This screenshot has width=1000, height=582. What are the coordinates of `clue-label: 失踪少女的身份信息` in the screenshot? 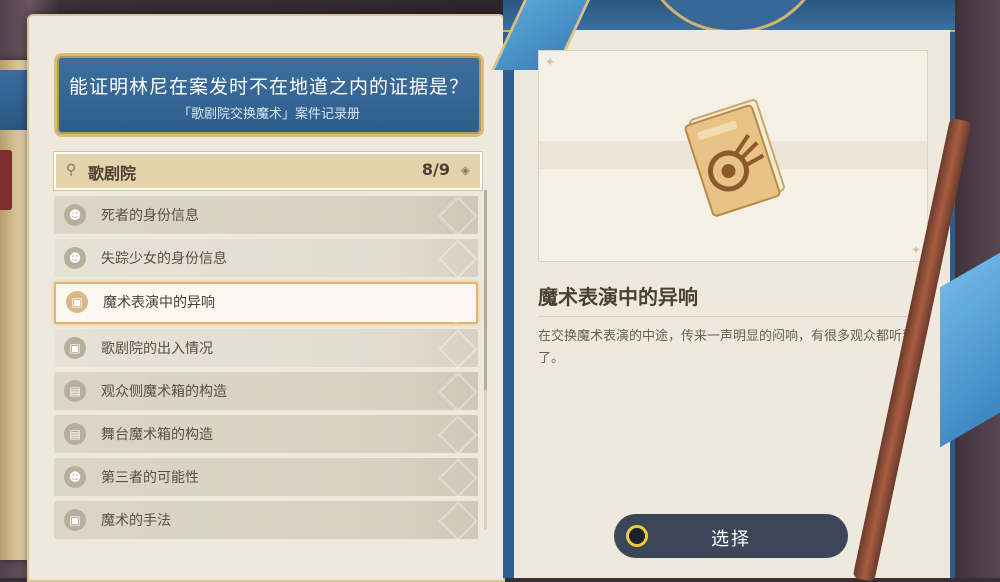 It's located at (164, 259).